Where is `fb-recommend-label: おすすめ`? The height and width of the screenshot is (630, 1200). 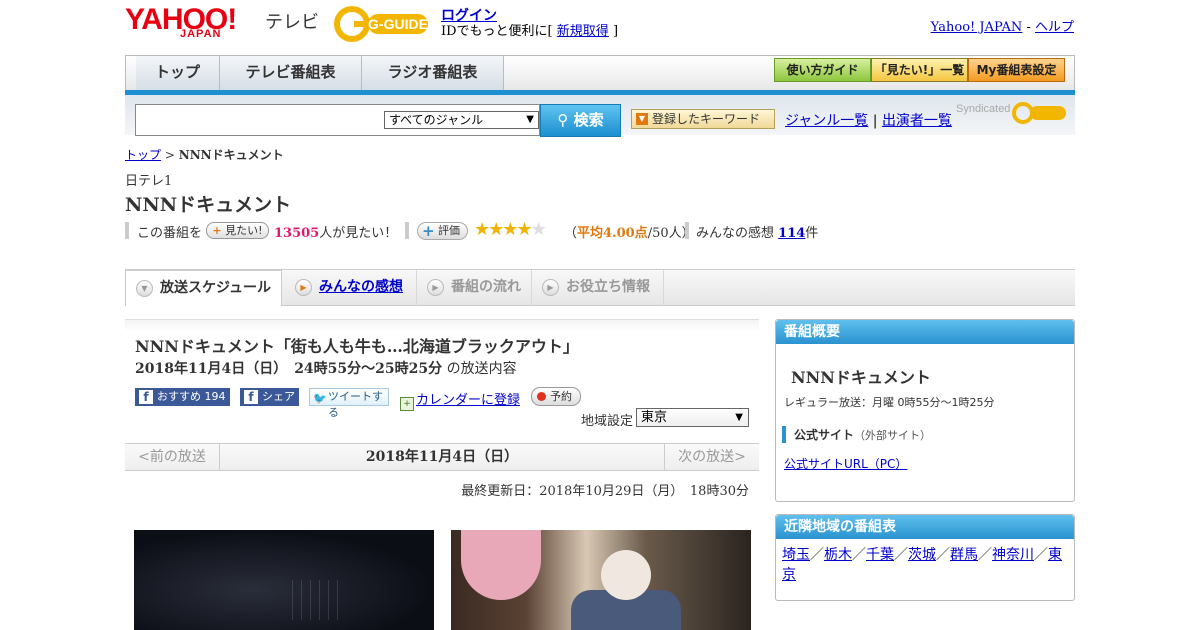
fb-recommend-label: おすすめ is located at coordinates (179, 396).